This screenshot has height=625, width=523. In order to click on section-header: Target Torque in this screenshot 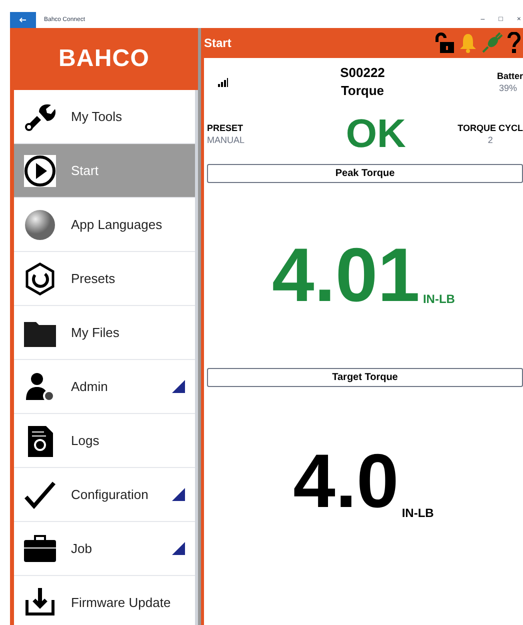, I will do `click(365, 377)`.